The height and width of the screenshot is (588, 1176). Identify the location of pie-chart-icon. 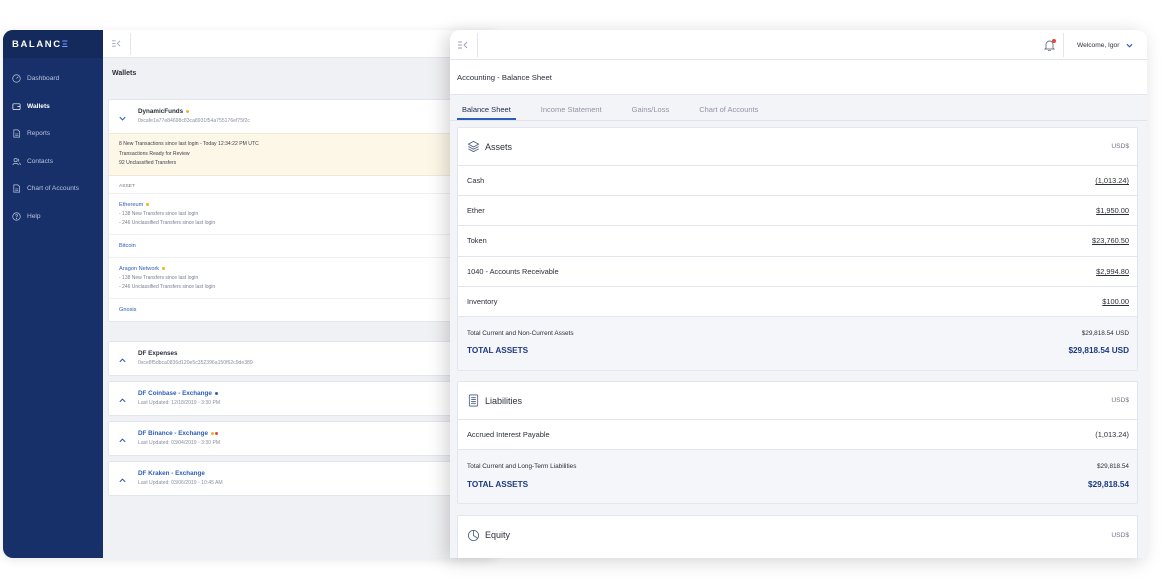
(473, 535).